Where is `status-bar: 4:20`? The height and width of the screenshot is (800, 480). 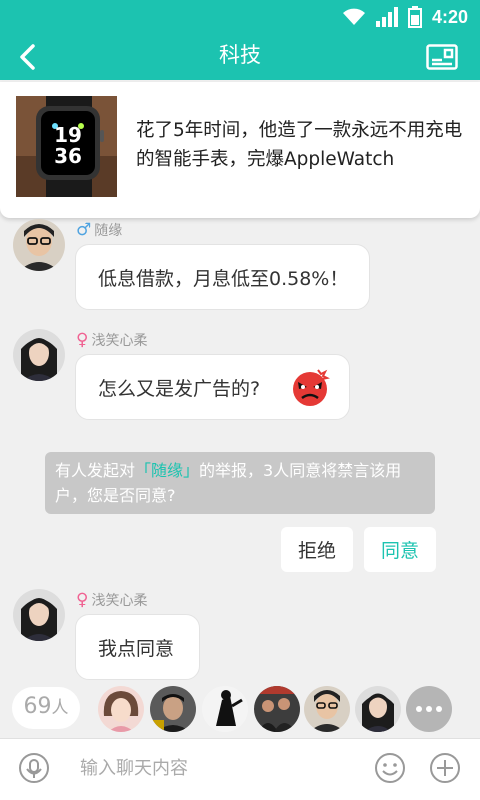 status-bar: 4:20 is located at coordinates (240, 17).